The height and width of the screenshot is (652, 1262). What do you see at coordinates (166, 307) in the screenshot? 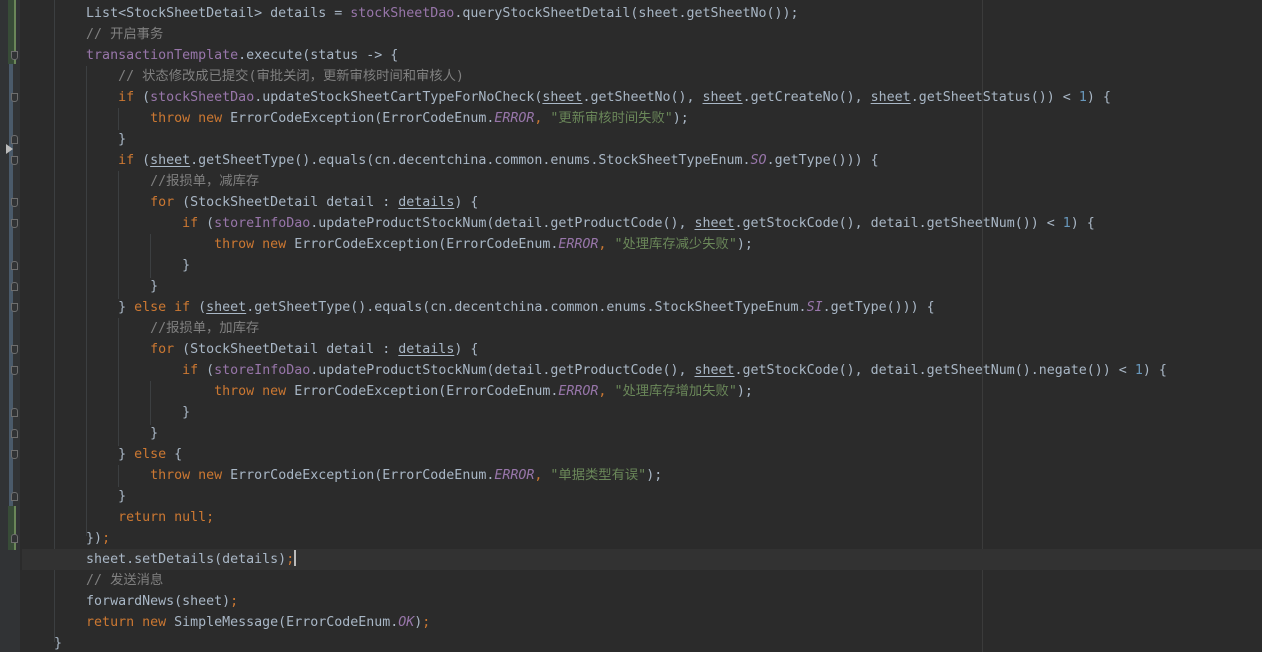
I see `code-token: else if` at bounding box center [166, 307].